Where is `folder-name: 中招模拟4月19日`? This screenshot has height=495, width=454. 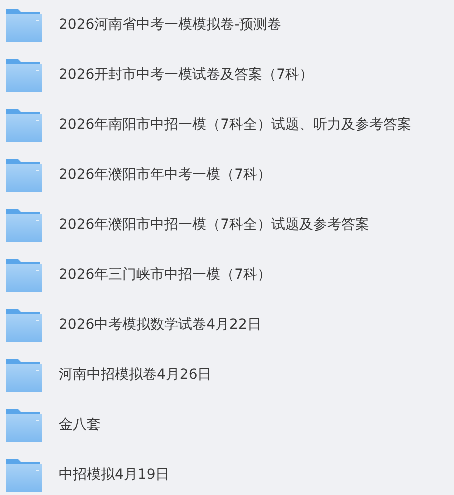 folder-name: 中招模拟4月19日 is located at coordinates (114, 475).